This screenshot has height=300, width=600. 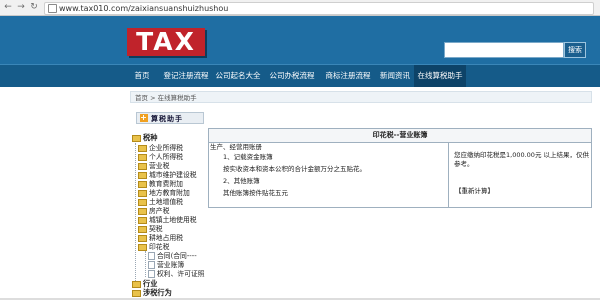 What do you see at coordinates (474, 191) in the screenshot?
I see `recalculate-link: 【重新计算】` at bounding box center [474, 191].